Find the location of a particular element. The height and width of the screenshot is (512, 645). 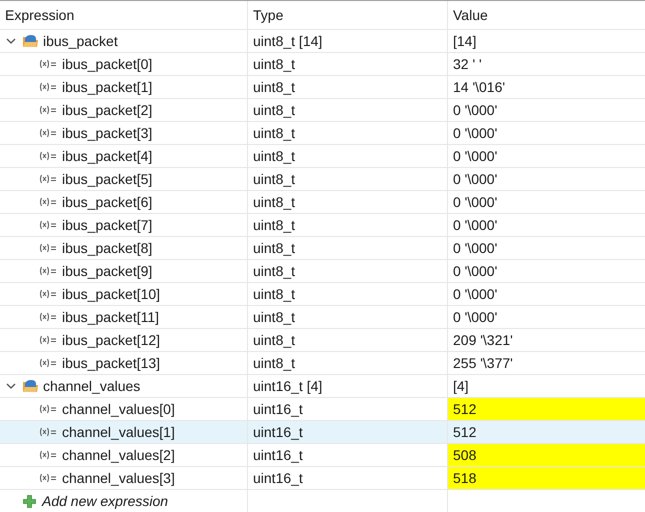

tree-row: ibus_packet[11] uint8_t 0 '\000' is located at coordinates (322, 317).